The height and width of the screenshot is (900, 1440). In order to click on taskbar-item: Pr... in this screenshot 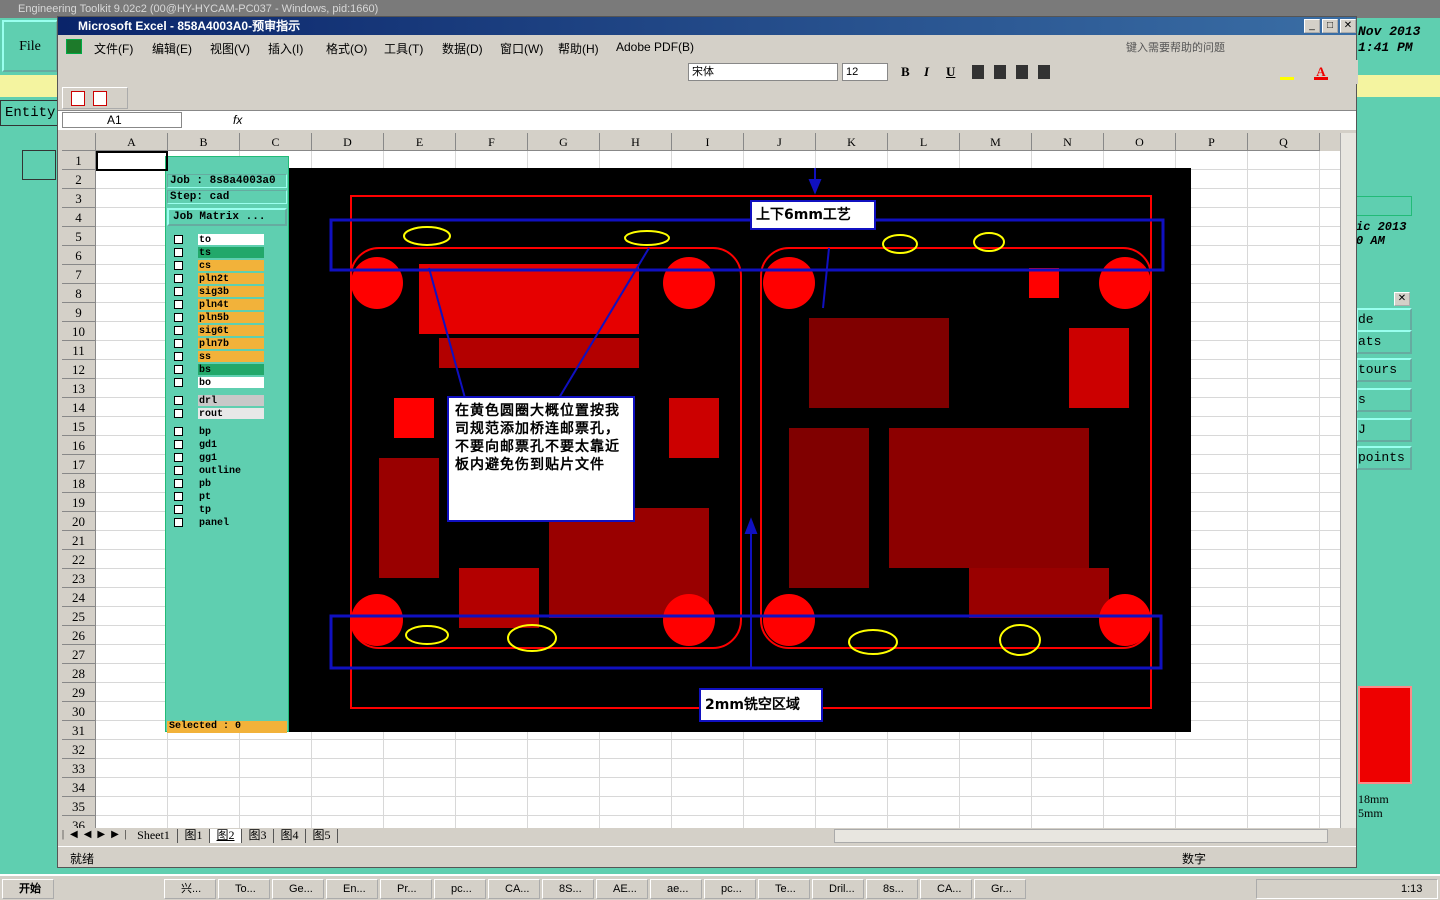, I will do `click(406, 889)`.